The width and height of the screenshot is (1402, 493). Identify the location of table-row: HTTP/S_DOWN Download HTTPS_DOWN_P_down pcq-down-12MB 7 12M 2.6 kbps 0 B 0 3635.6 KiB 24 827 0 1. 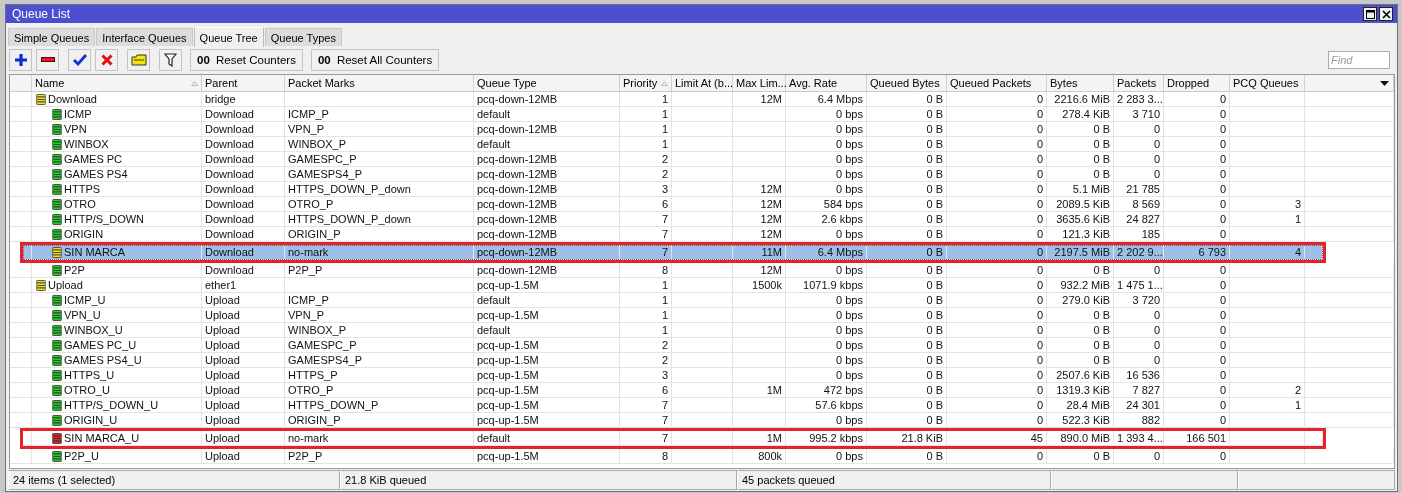
(702, 219).